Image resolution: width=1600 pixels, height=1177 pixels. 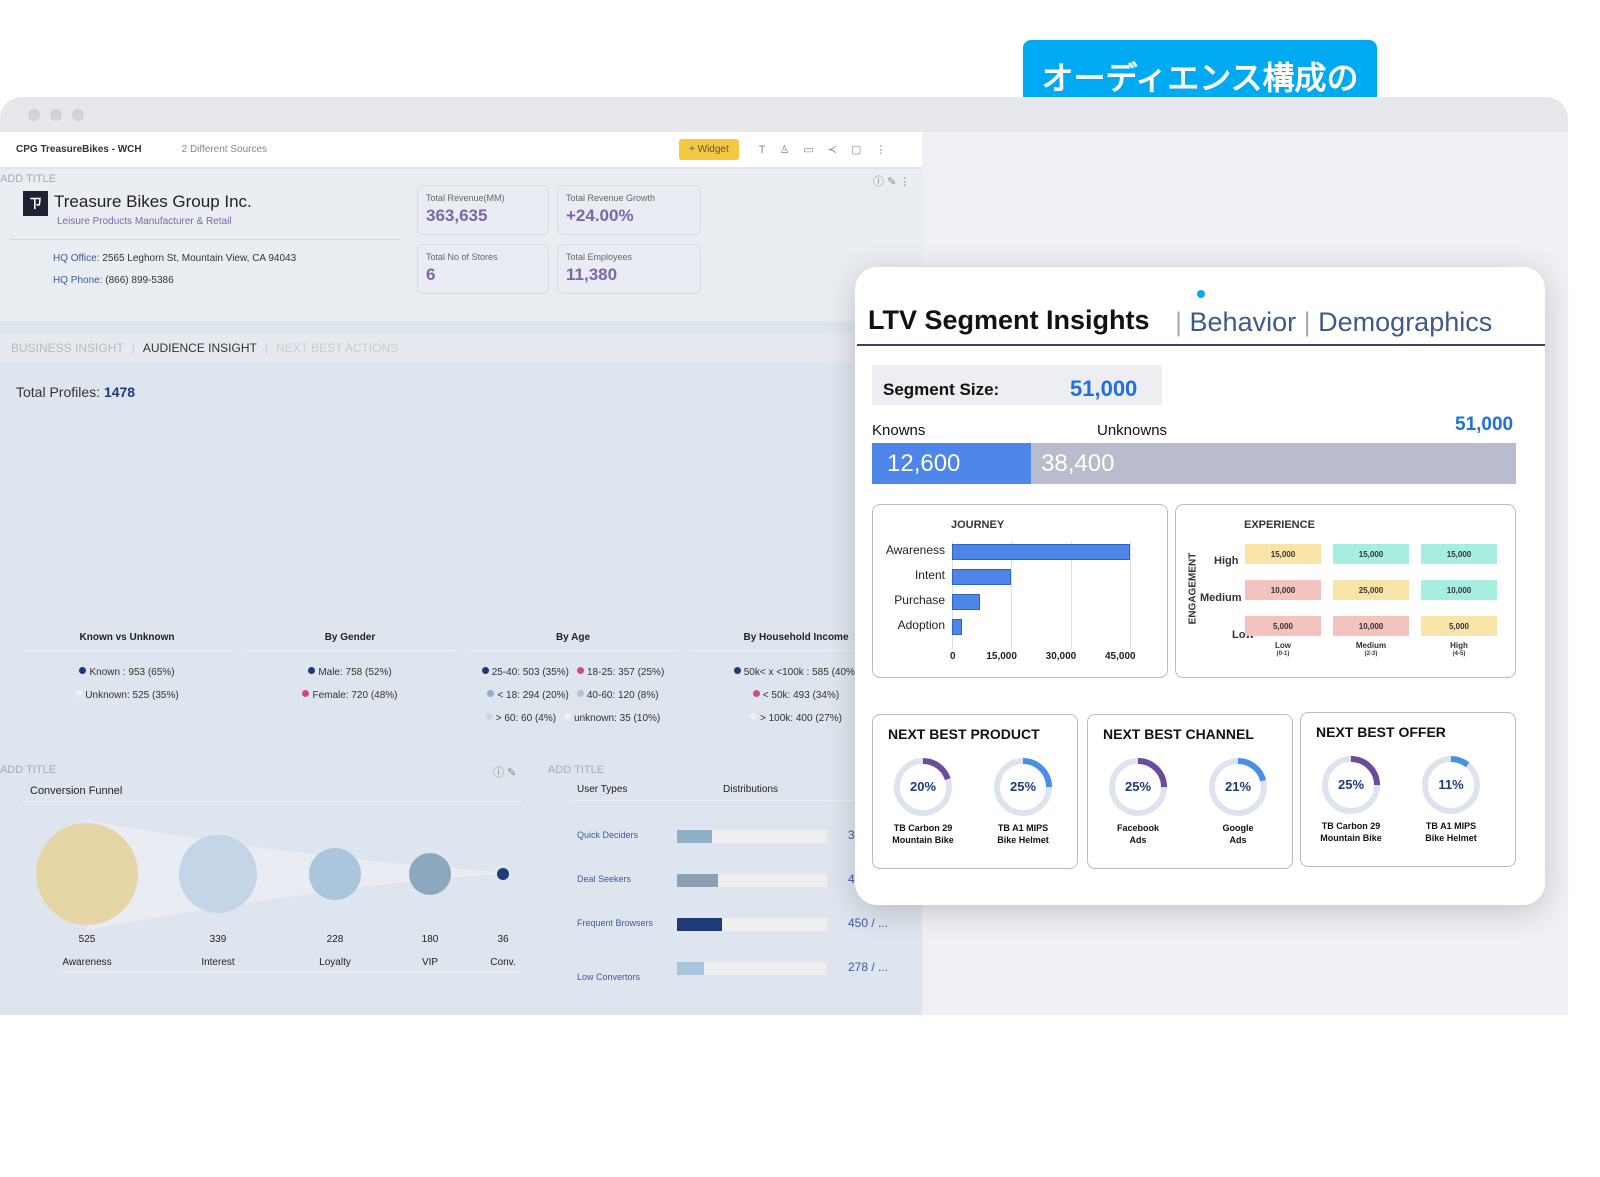 What do you see at coordinates (796, 718) in the screenshot?
I see `legend-item: > 100k: 400 (27%)` at bounding box center [796, 718].